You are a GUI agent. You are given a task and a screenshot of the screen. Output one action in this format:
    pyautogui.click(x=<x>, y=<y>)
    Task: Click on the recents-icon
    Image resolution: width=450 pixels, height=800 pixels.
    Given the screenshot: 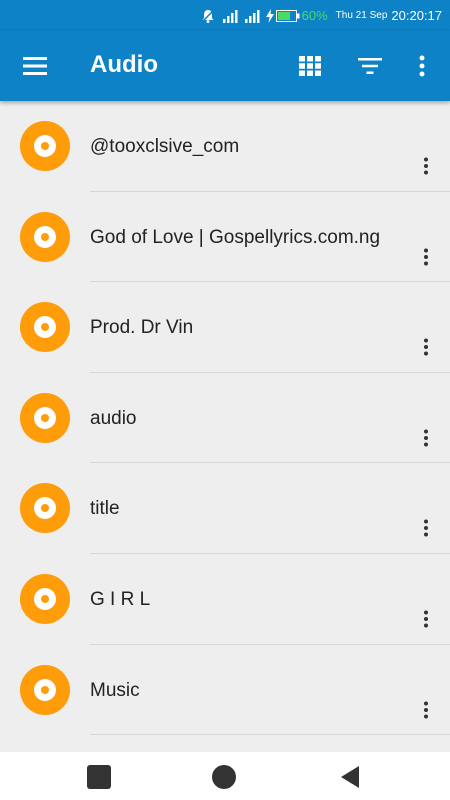 What is the action you would take?
    pyautogui.click(x=99, y=777)
    